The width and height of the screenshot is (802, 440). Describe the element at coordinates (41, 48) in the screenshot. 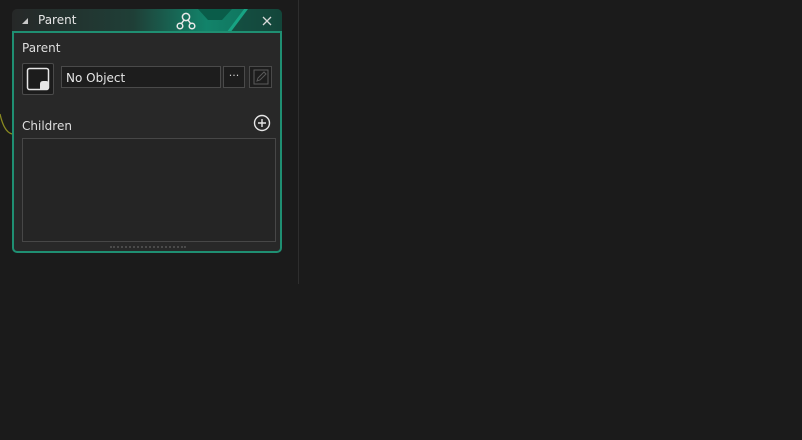

I see `parent-label: Parent` at that location.